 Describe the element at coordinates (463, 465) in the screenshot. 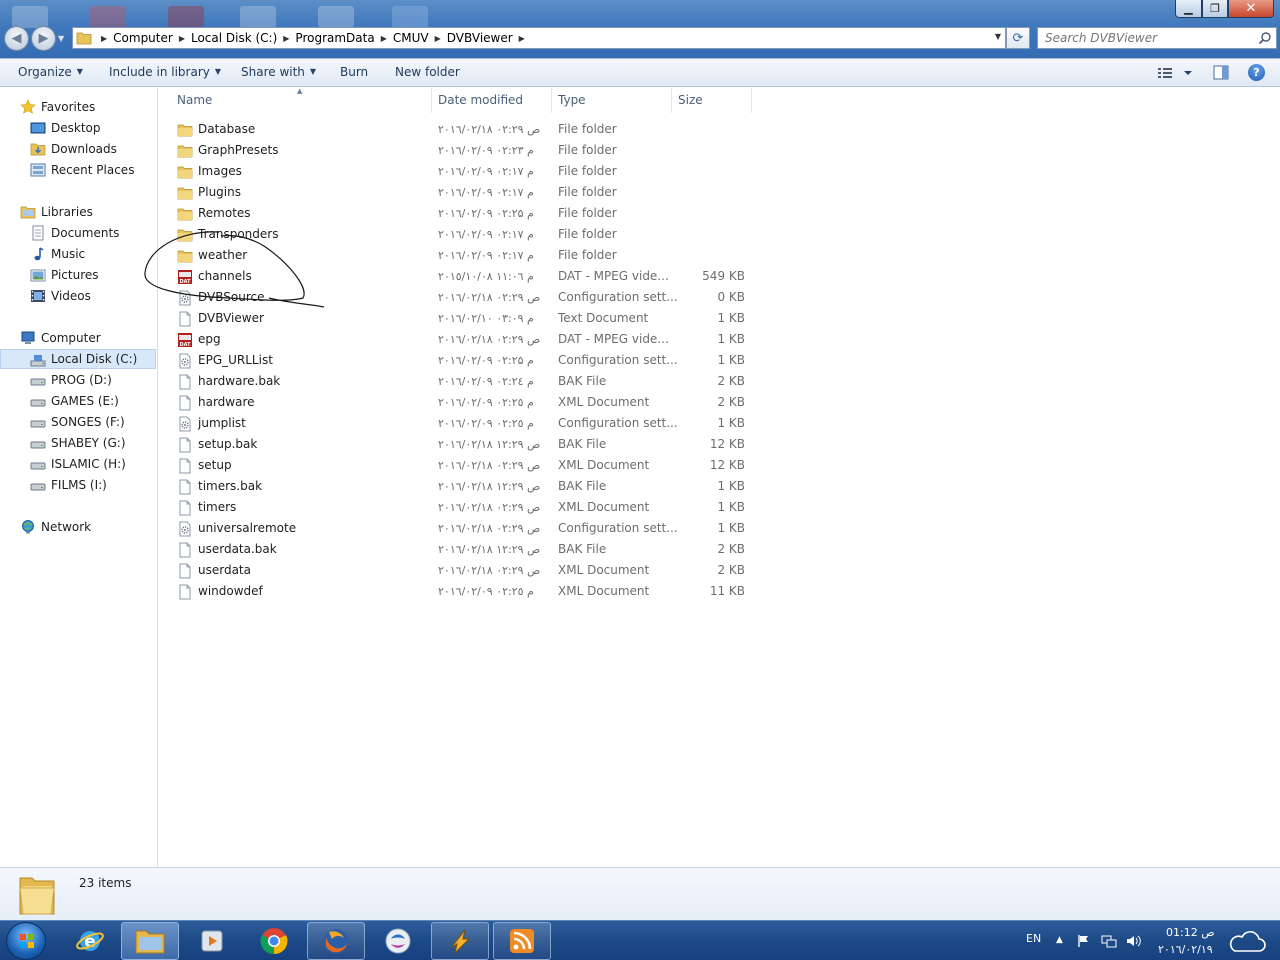

I see `file-row: setup ۲۰۱٦/۰۲/۱۸ ص ۰۲:۲۹ XML Document 12 KB` at that location.